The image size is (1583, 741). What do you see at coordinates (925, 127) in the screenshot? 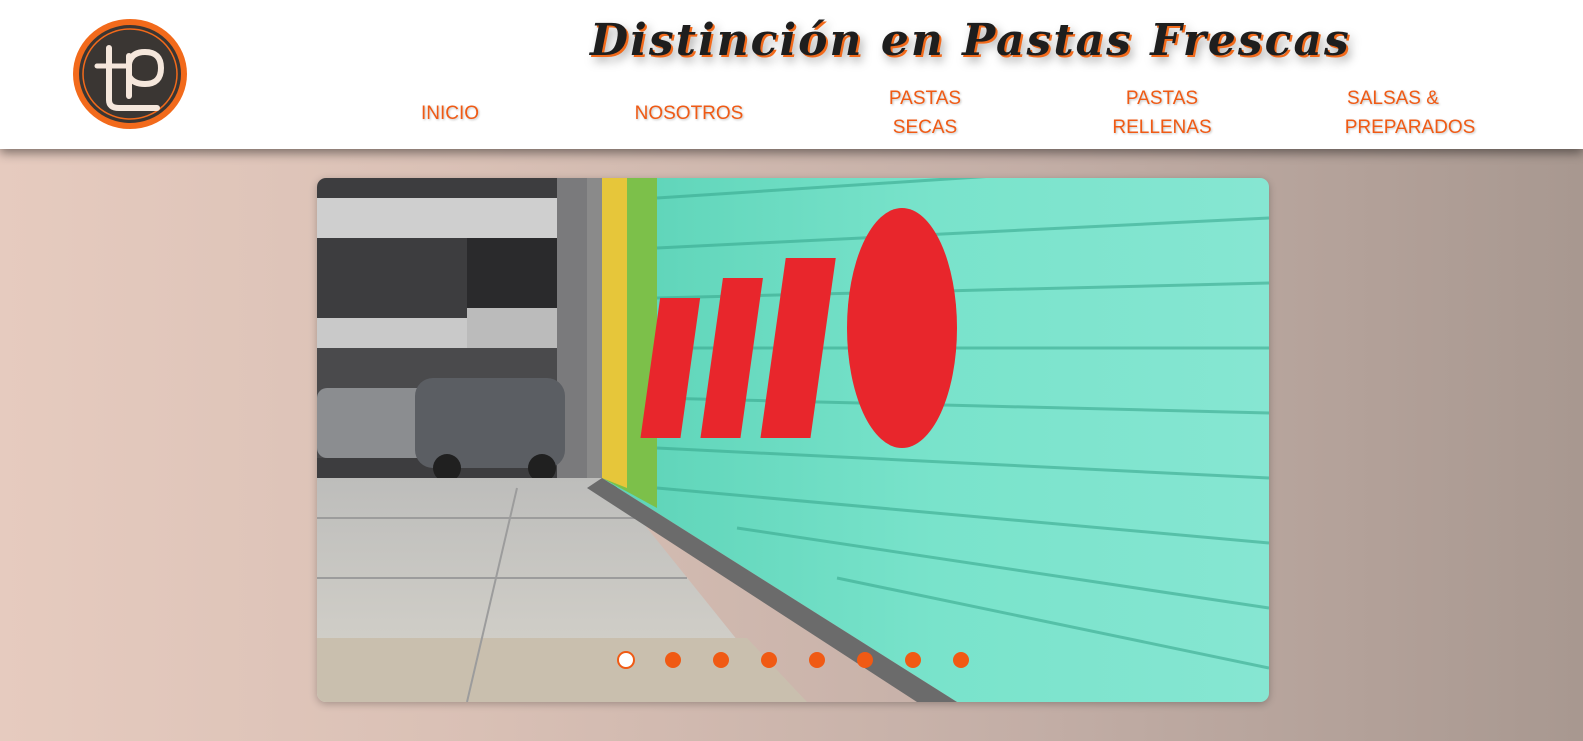
I see `nav-label-line2: SECAS` at bounding box center [925, 127].